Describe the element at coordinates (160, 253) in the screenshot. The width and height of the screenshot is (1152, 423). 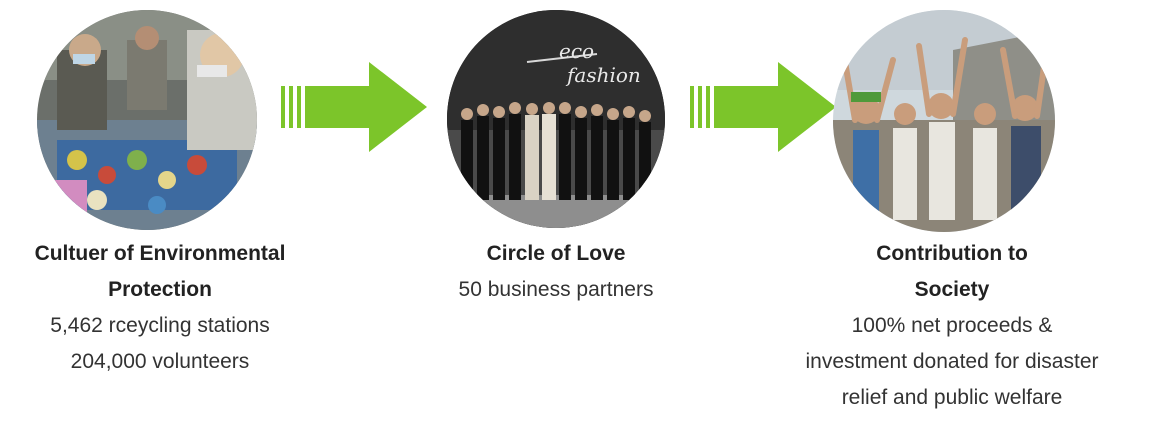
I see `step-title-line: Cultuer of Environmental` at that location.